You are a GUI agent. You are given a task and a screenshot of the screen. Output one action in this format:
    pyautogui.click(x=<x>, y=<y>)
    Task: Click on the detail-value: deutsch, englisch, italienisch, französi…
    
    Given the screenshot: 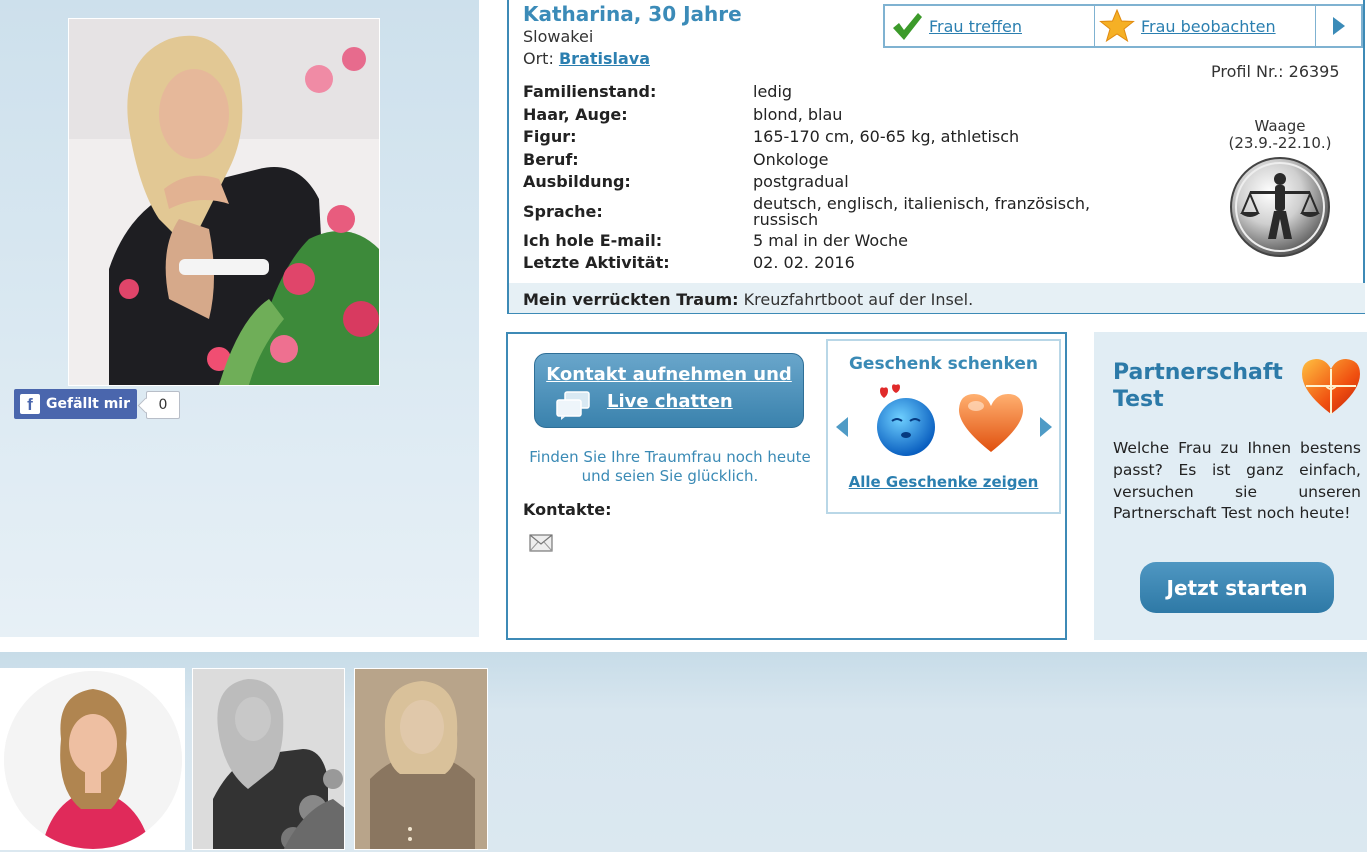 What is the action you would take?
    pyautogui.click(x=922, y=211)
    